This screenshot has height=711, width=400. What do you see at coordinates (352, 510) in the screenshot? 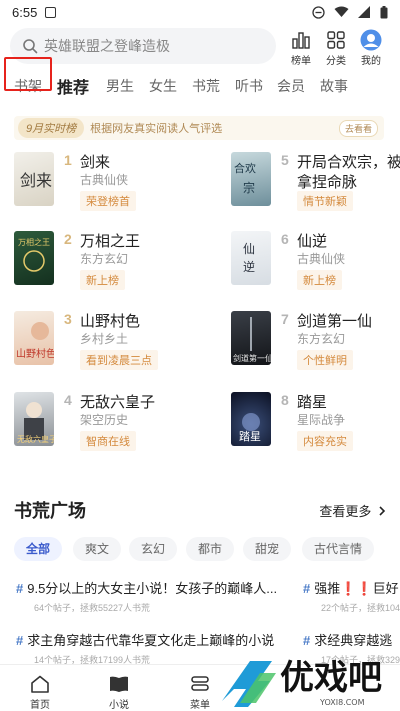
I see `see-more-link: 查看更多` at bounding box center [352, 510].